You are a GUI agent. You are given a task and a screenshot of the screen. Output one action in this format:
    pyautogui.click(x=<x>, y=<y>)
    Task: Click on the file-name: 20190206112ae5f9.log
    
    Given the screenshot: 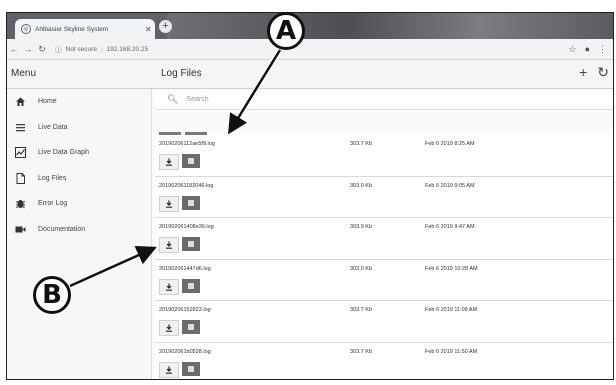 What is the action you would take?
    pyautogui.click(x=187, y=144)
    